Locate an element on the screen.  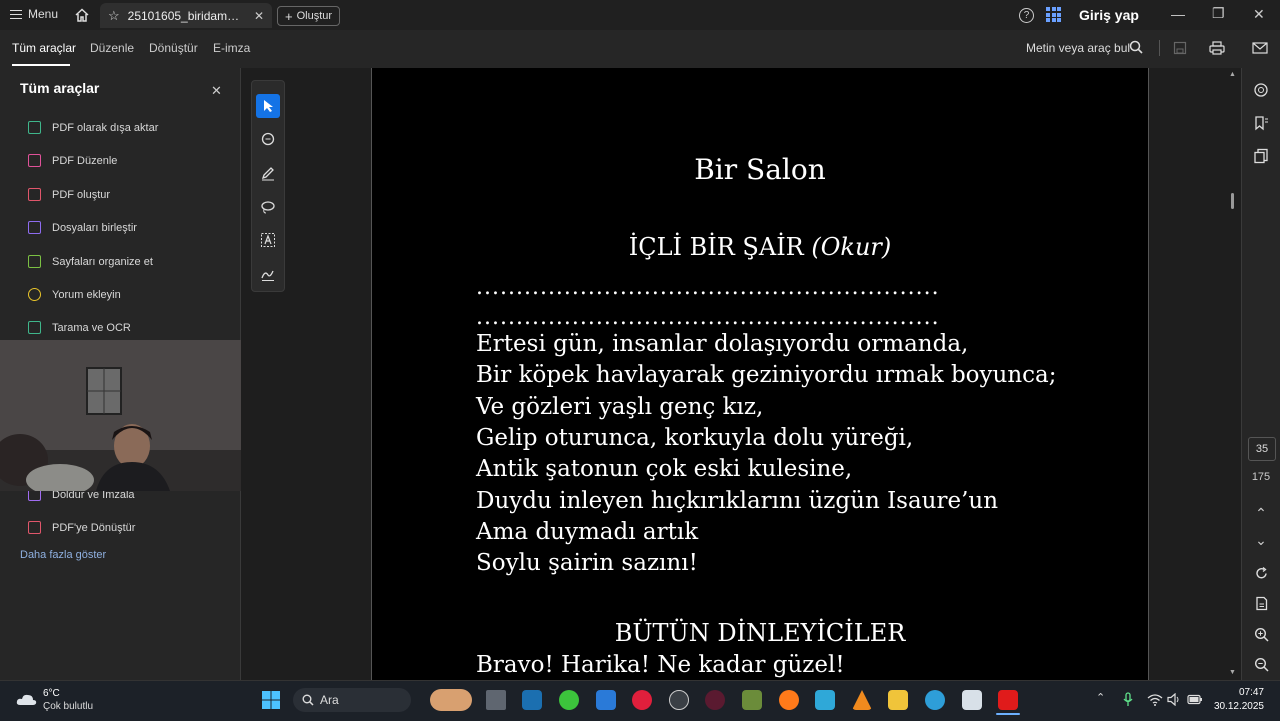
comment-tool-button is located at coordinates (268, 140).